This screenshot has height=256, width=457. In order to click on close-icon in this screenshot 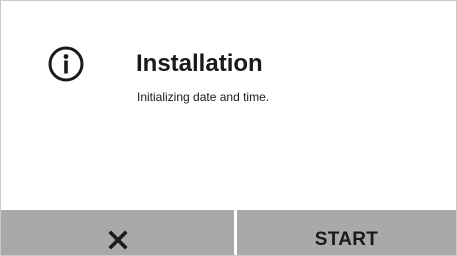, I will do `click(117, 239)`.